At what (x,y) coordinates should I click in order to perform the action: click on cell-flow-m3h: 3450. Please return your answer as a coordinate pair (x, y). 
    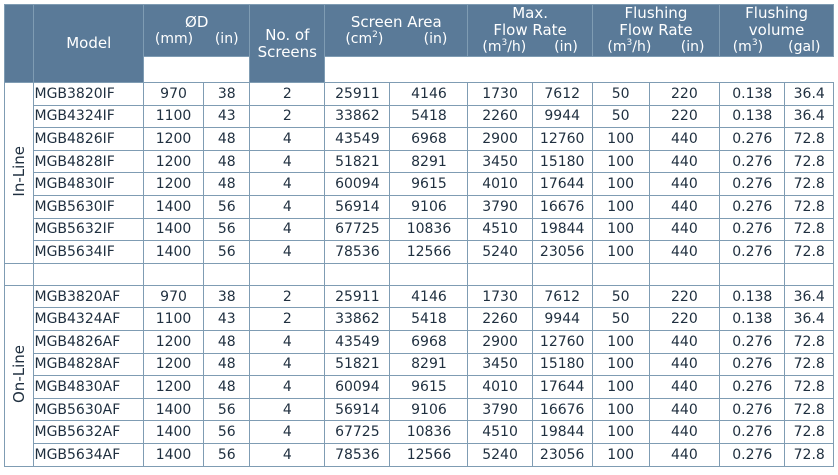
    Looking at the image, I should click on (500, 161).